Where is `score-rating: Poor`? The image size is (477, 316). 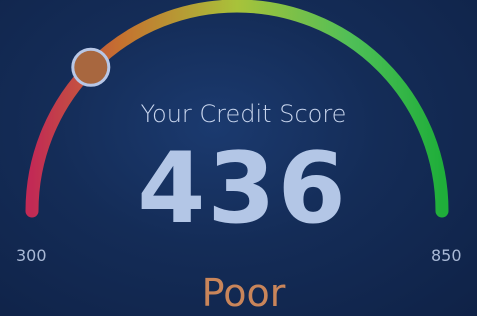
score-rating: Poor is located at coordinates (243, 293).